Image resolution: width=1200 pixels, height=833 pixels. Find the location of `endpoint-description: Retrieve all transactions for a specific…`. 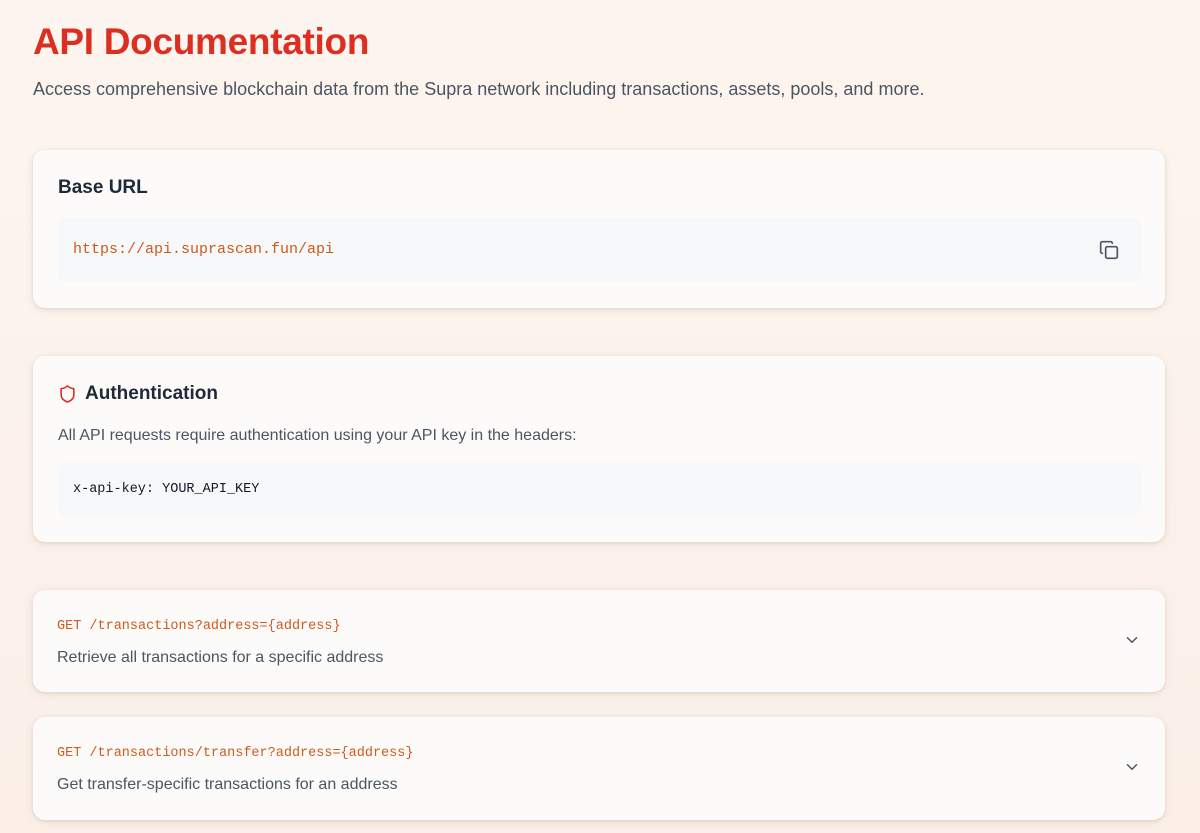

endpoint-description: Retrieve all transactions for a specific… is located at coordinates (220, 657).